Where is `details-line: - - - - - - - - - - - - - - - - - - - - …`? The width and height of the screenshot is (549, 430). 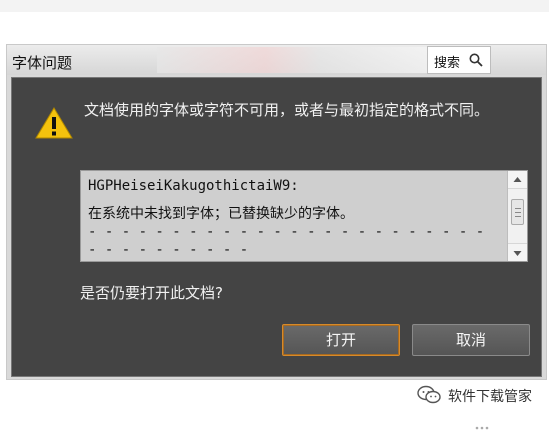 details-line: - - - - - - - - - - - - - - - - - - - - … is located at coordinates (286, 232).